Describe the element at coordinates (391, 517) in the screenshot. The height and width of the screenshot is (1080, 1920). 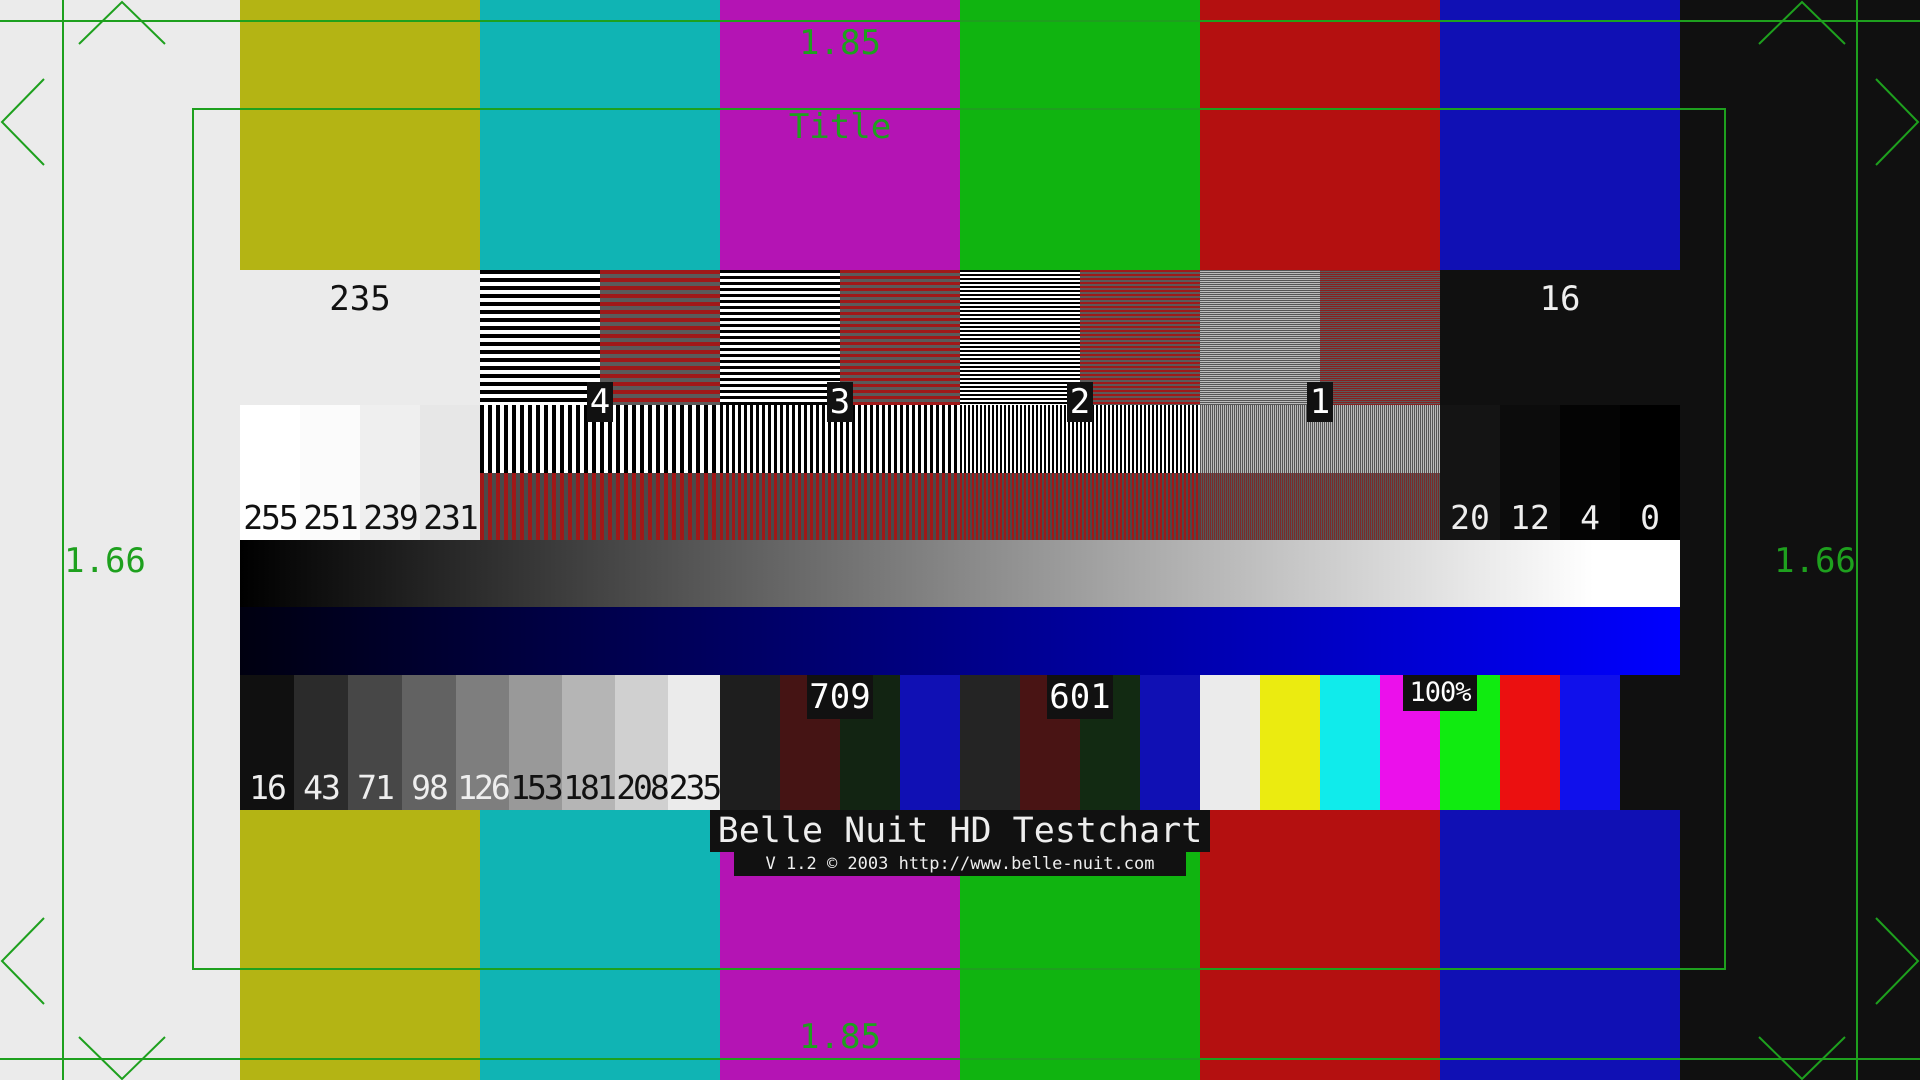
I see `white-step-label: 239` at that location.